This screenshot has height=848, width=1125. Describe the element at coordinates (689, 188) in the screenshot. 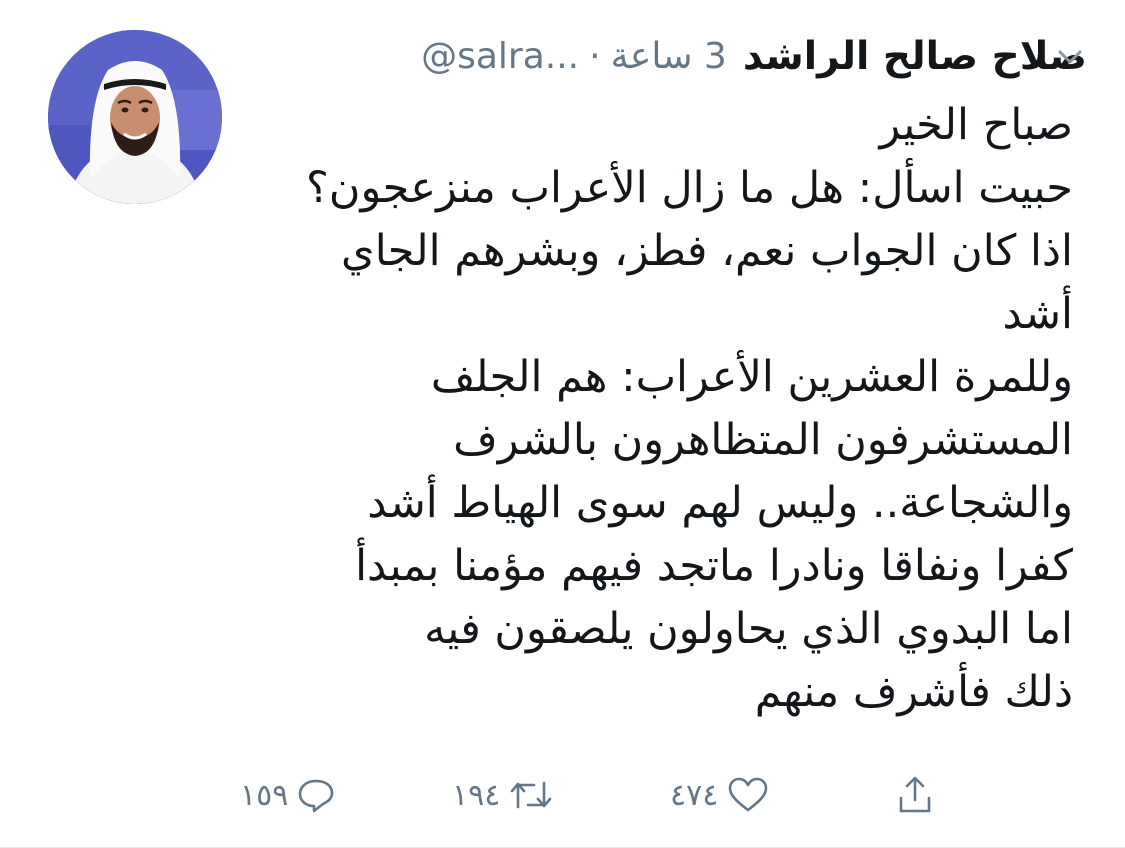

I see `tweet-line: حبيت اسأل: هل ما زال الأعراب منزعجون؟` at that location.